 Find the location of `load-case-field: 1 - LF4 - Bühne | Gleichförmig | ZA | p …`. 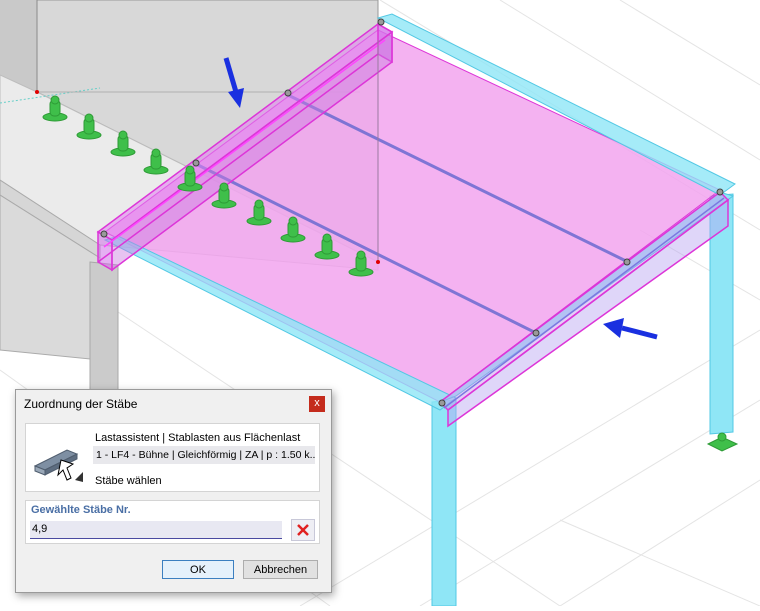

load-case-field: 1 - LF4 - Bühne | Gleichförmig | ZA | p … is located at coordinates (204, 455).